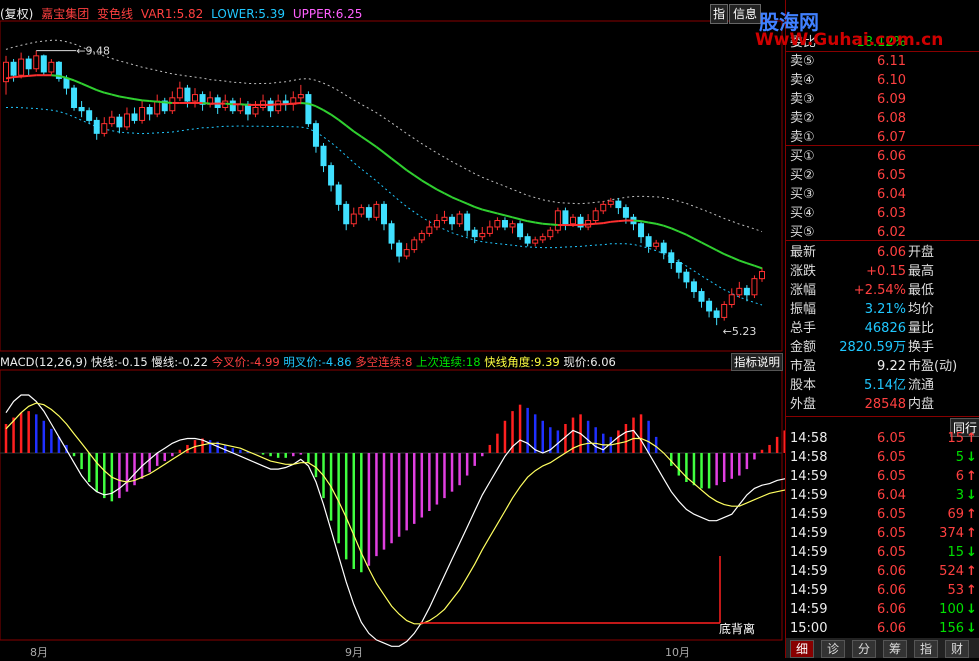  I want to click on stat-value: 9.22, so click(891, 366).